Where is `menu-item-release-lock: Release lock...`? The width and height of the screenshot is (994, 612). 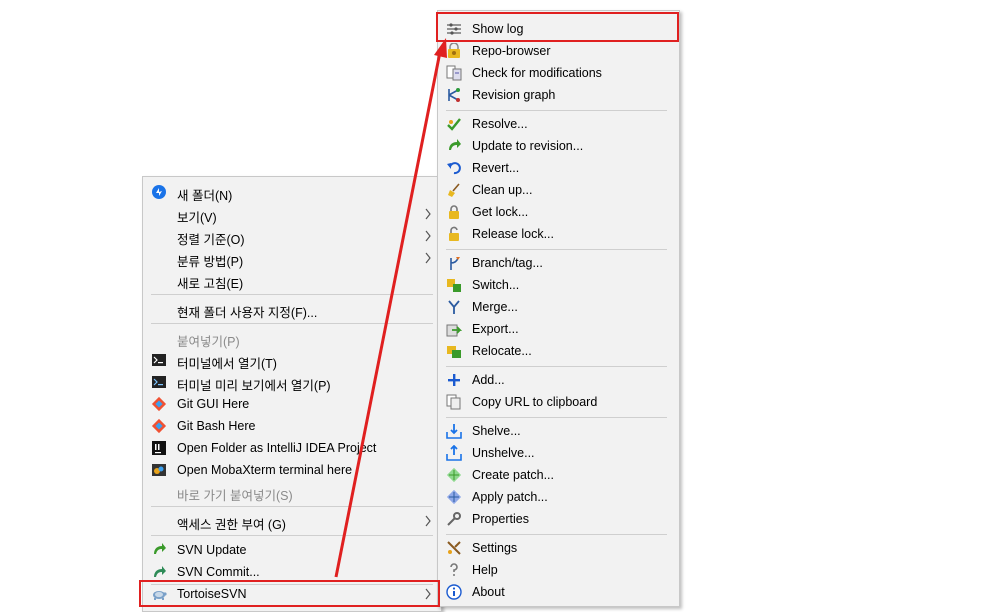 menu-item-release-lock: Release lock... is located at coordinates (558, 234).